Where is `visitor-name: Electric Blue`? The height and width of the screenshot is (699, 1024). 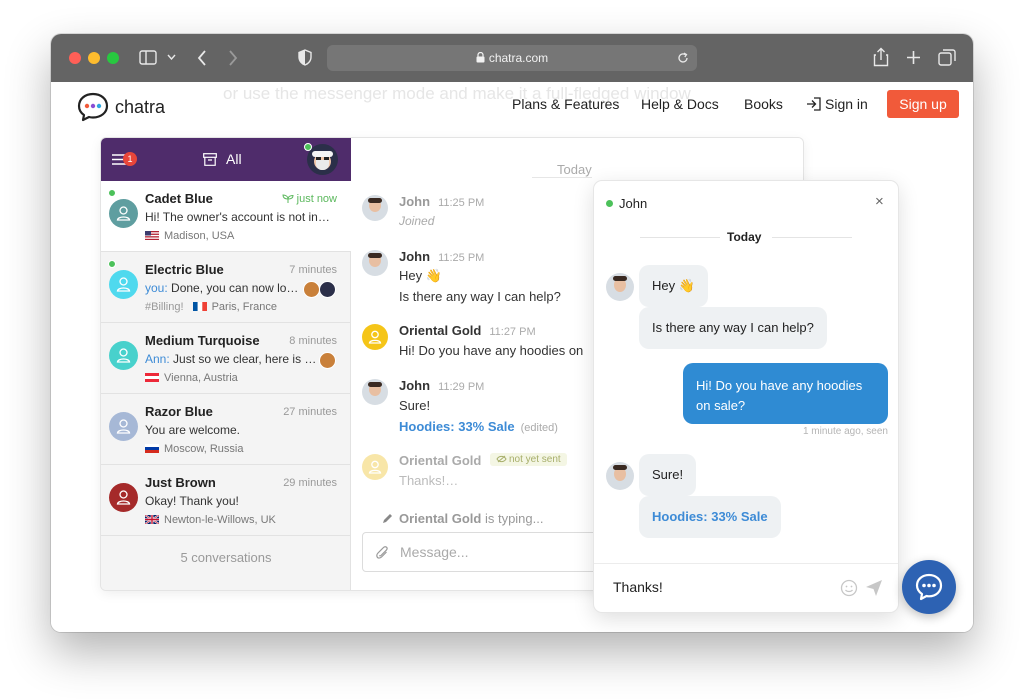 visitor-name: Electric Blue is located at coordinates (184, 269).